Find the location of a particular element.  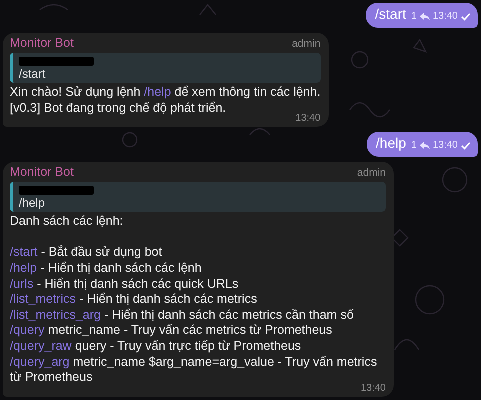

message-line: [v0.3] Bot đang trong chế độ phát triển. is located at coordinates (119, 108).